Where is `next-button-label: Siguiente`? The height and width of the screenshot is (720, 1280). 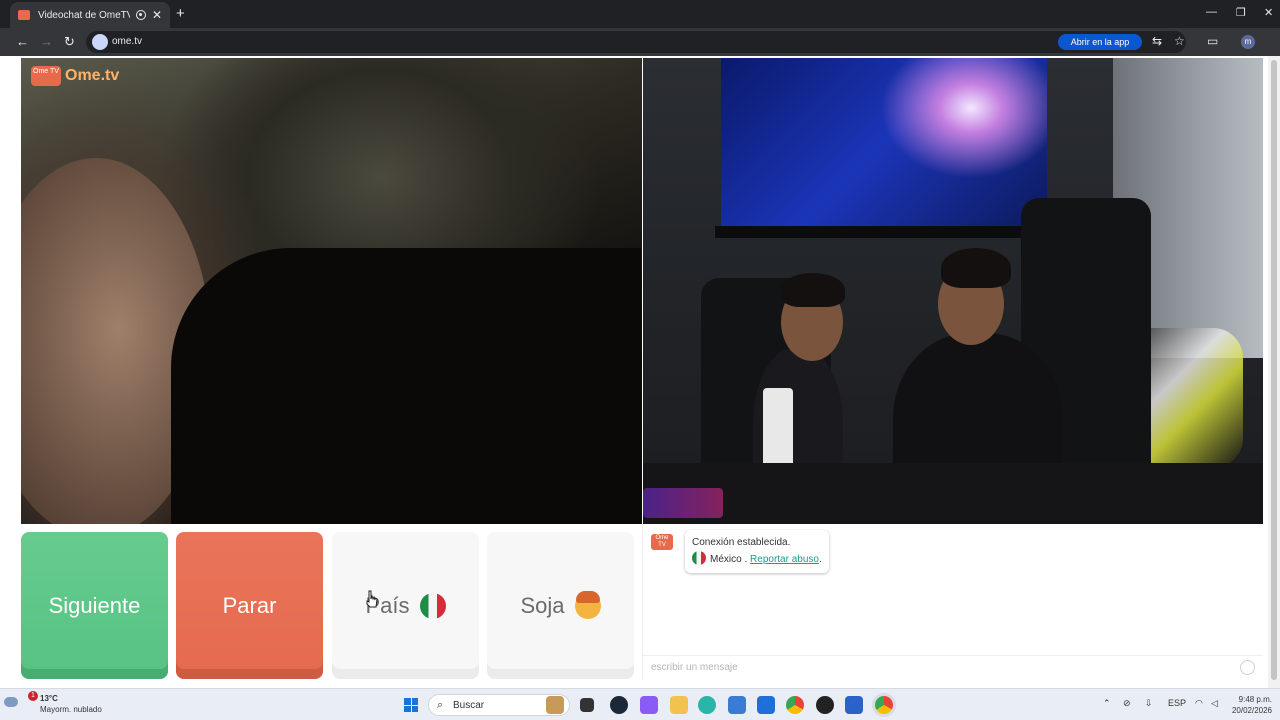
next-button-label: Siguiente is located at coordinates (94, 605).